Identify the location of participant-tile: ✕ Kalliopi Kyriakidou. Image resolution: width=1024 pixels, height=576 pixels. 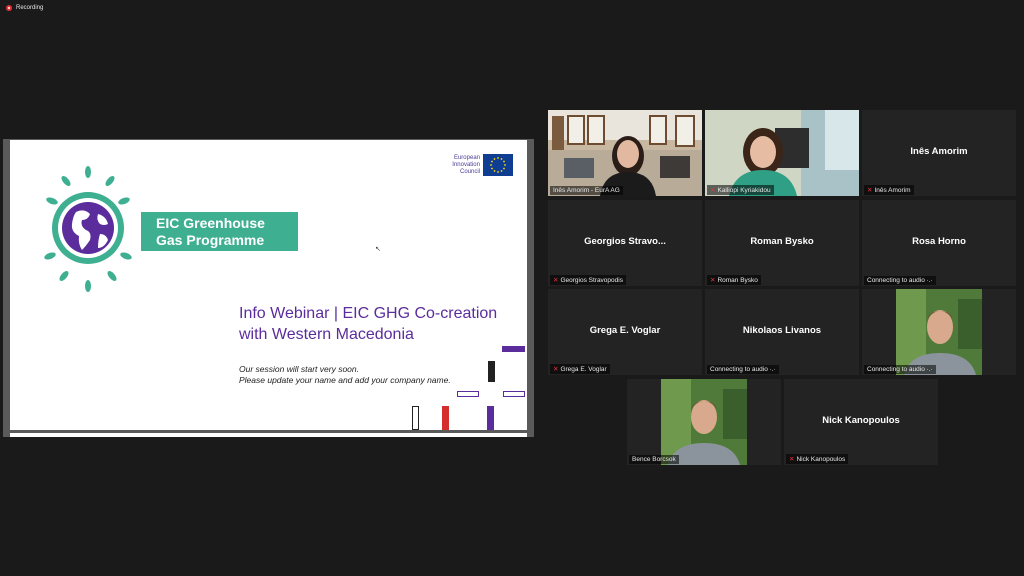
(782, 153).